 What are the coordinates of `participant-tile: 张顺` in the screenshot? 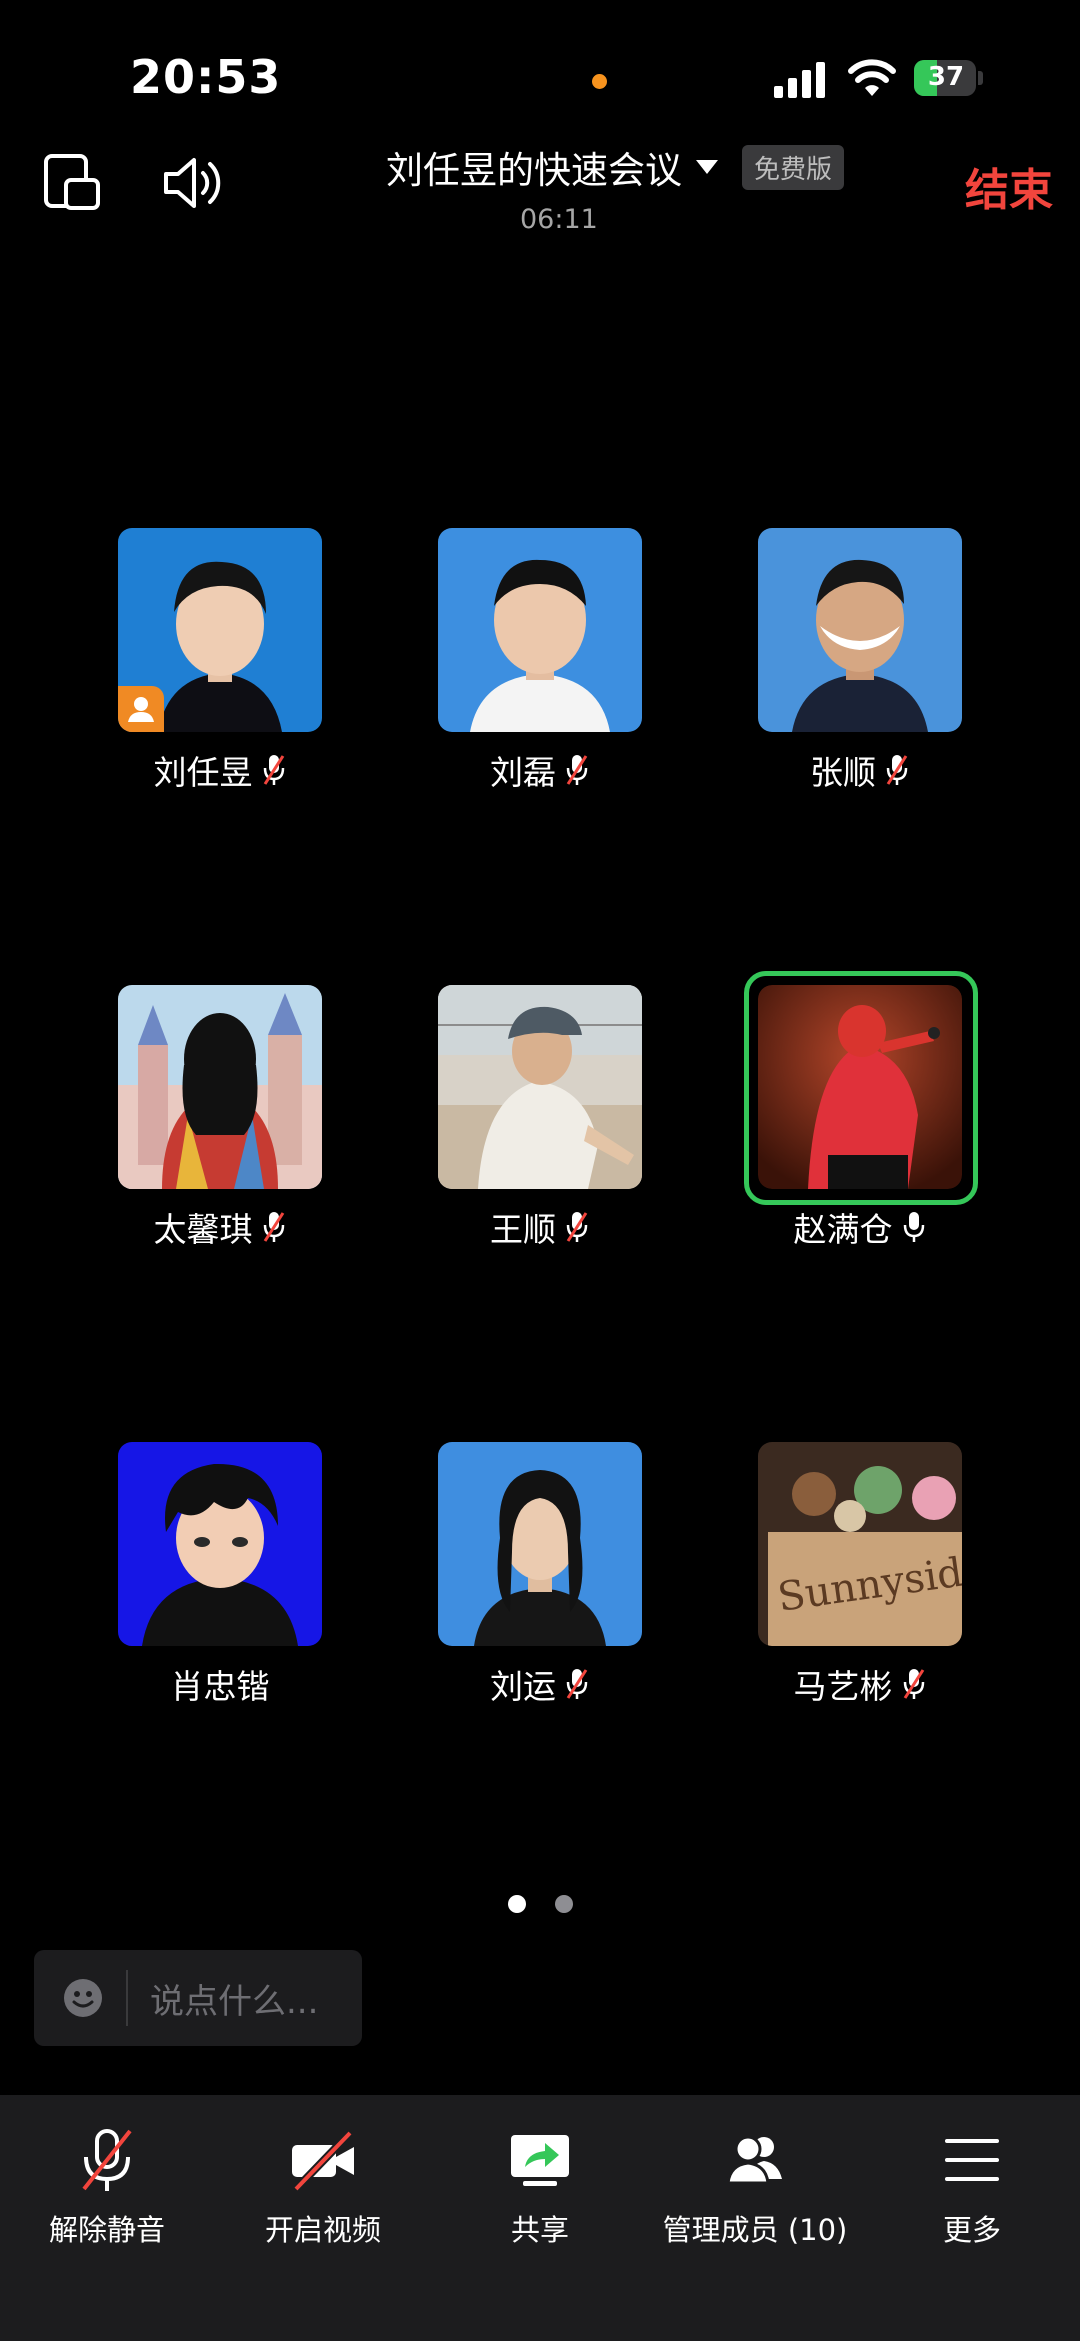 It's located at (860, 661).